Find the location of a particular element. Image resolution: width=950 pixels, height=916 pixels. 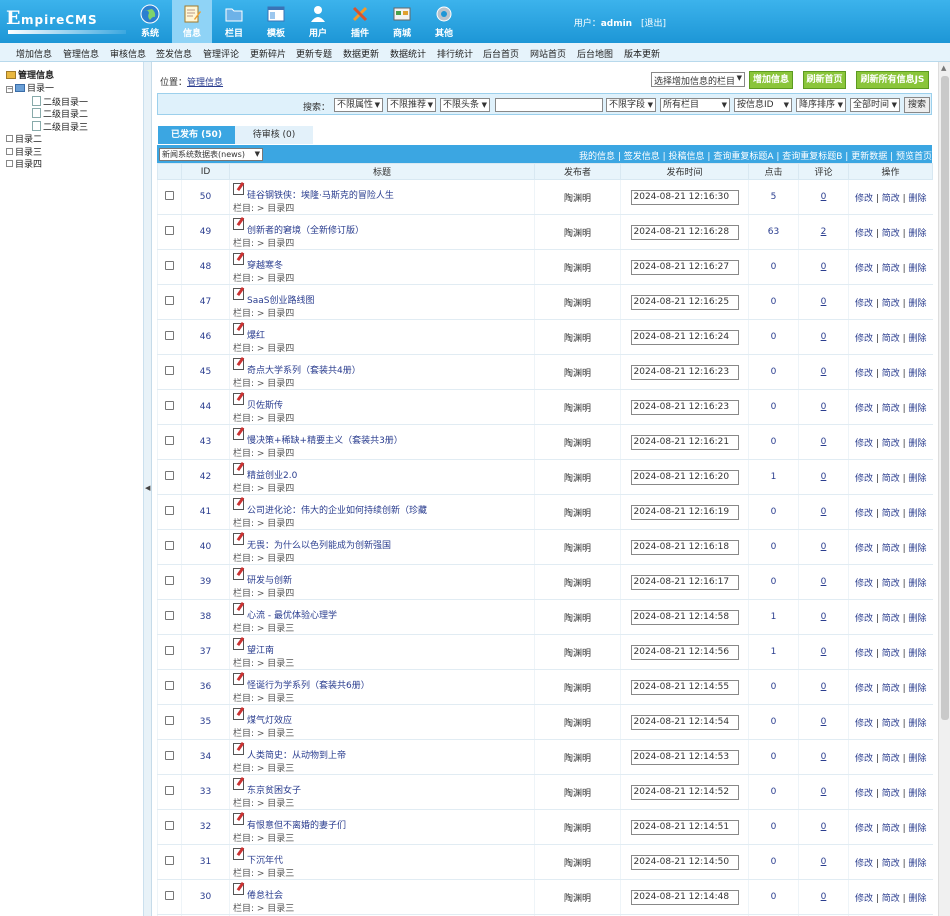

row-id: 30 is located at coordinates (205, 897).